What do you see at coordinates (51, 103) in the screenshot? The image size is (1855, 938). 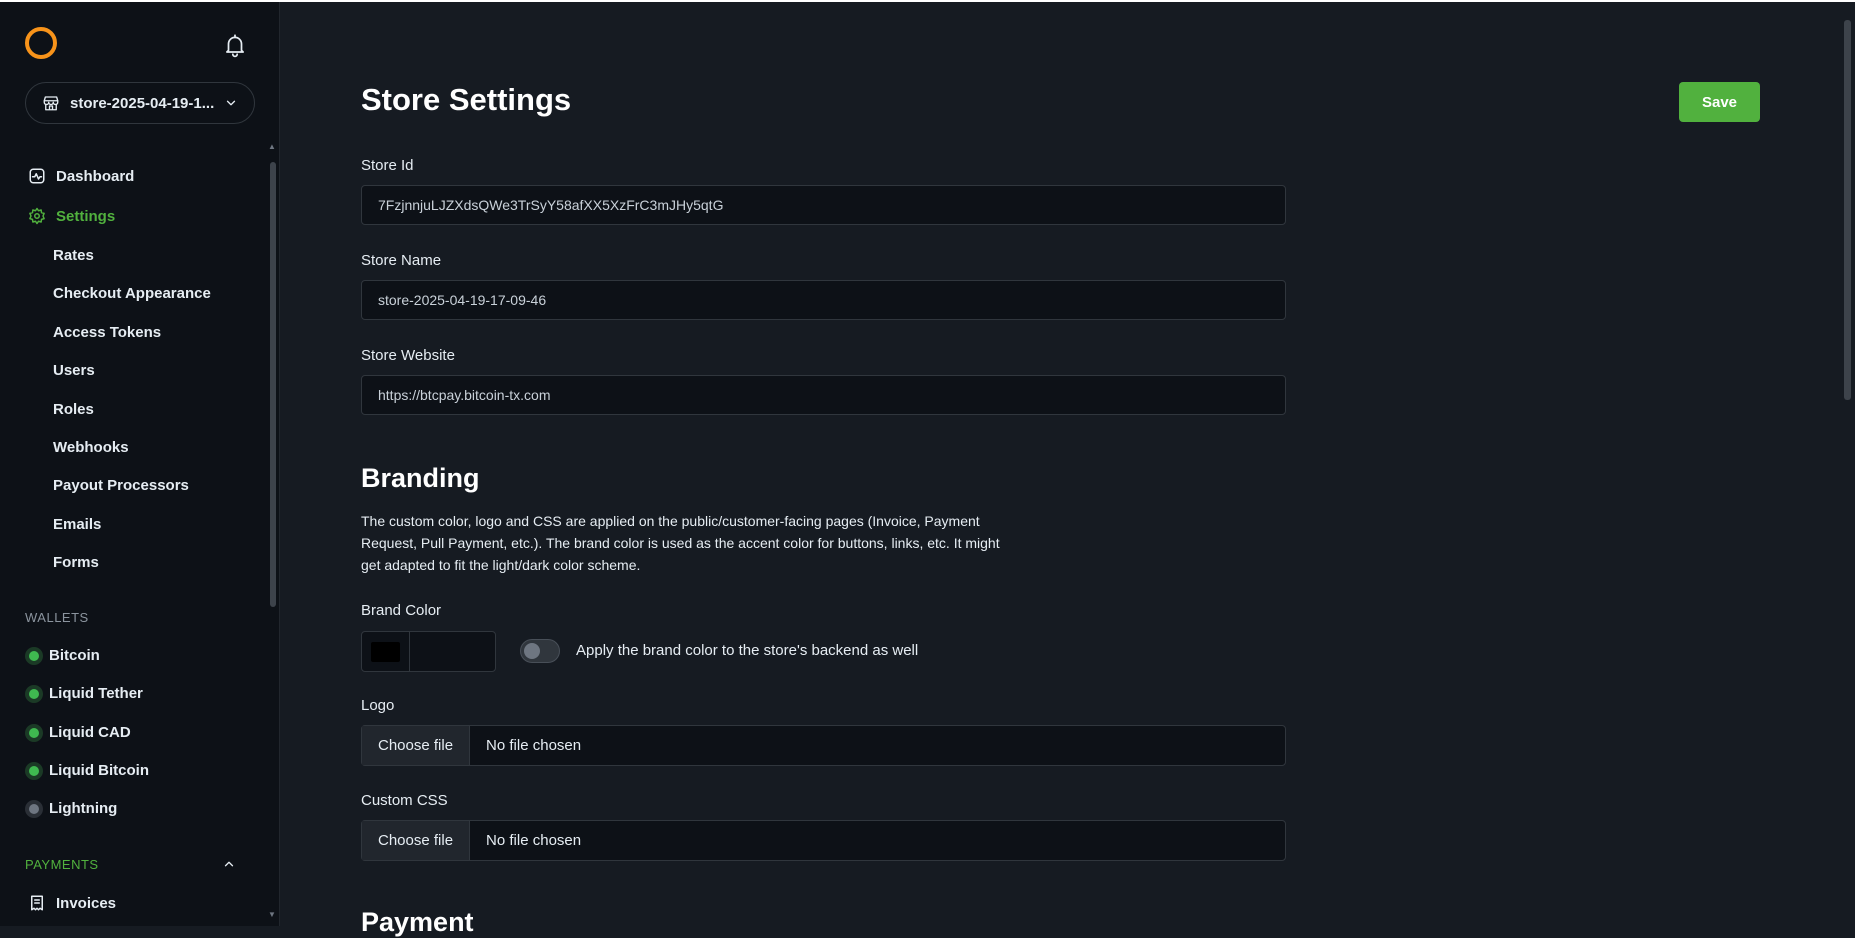 I see `store-icon` at bounding box center [51, 103].